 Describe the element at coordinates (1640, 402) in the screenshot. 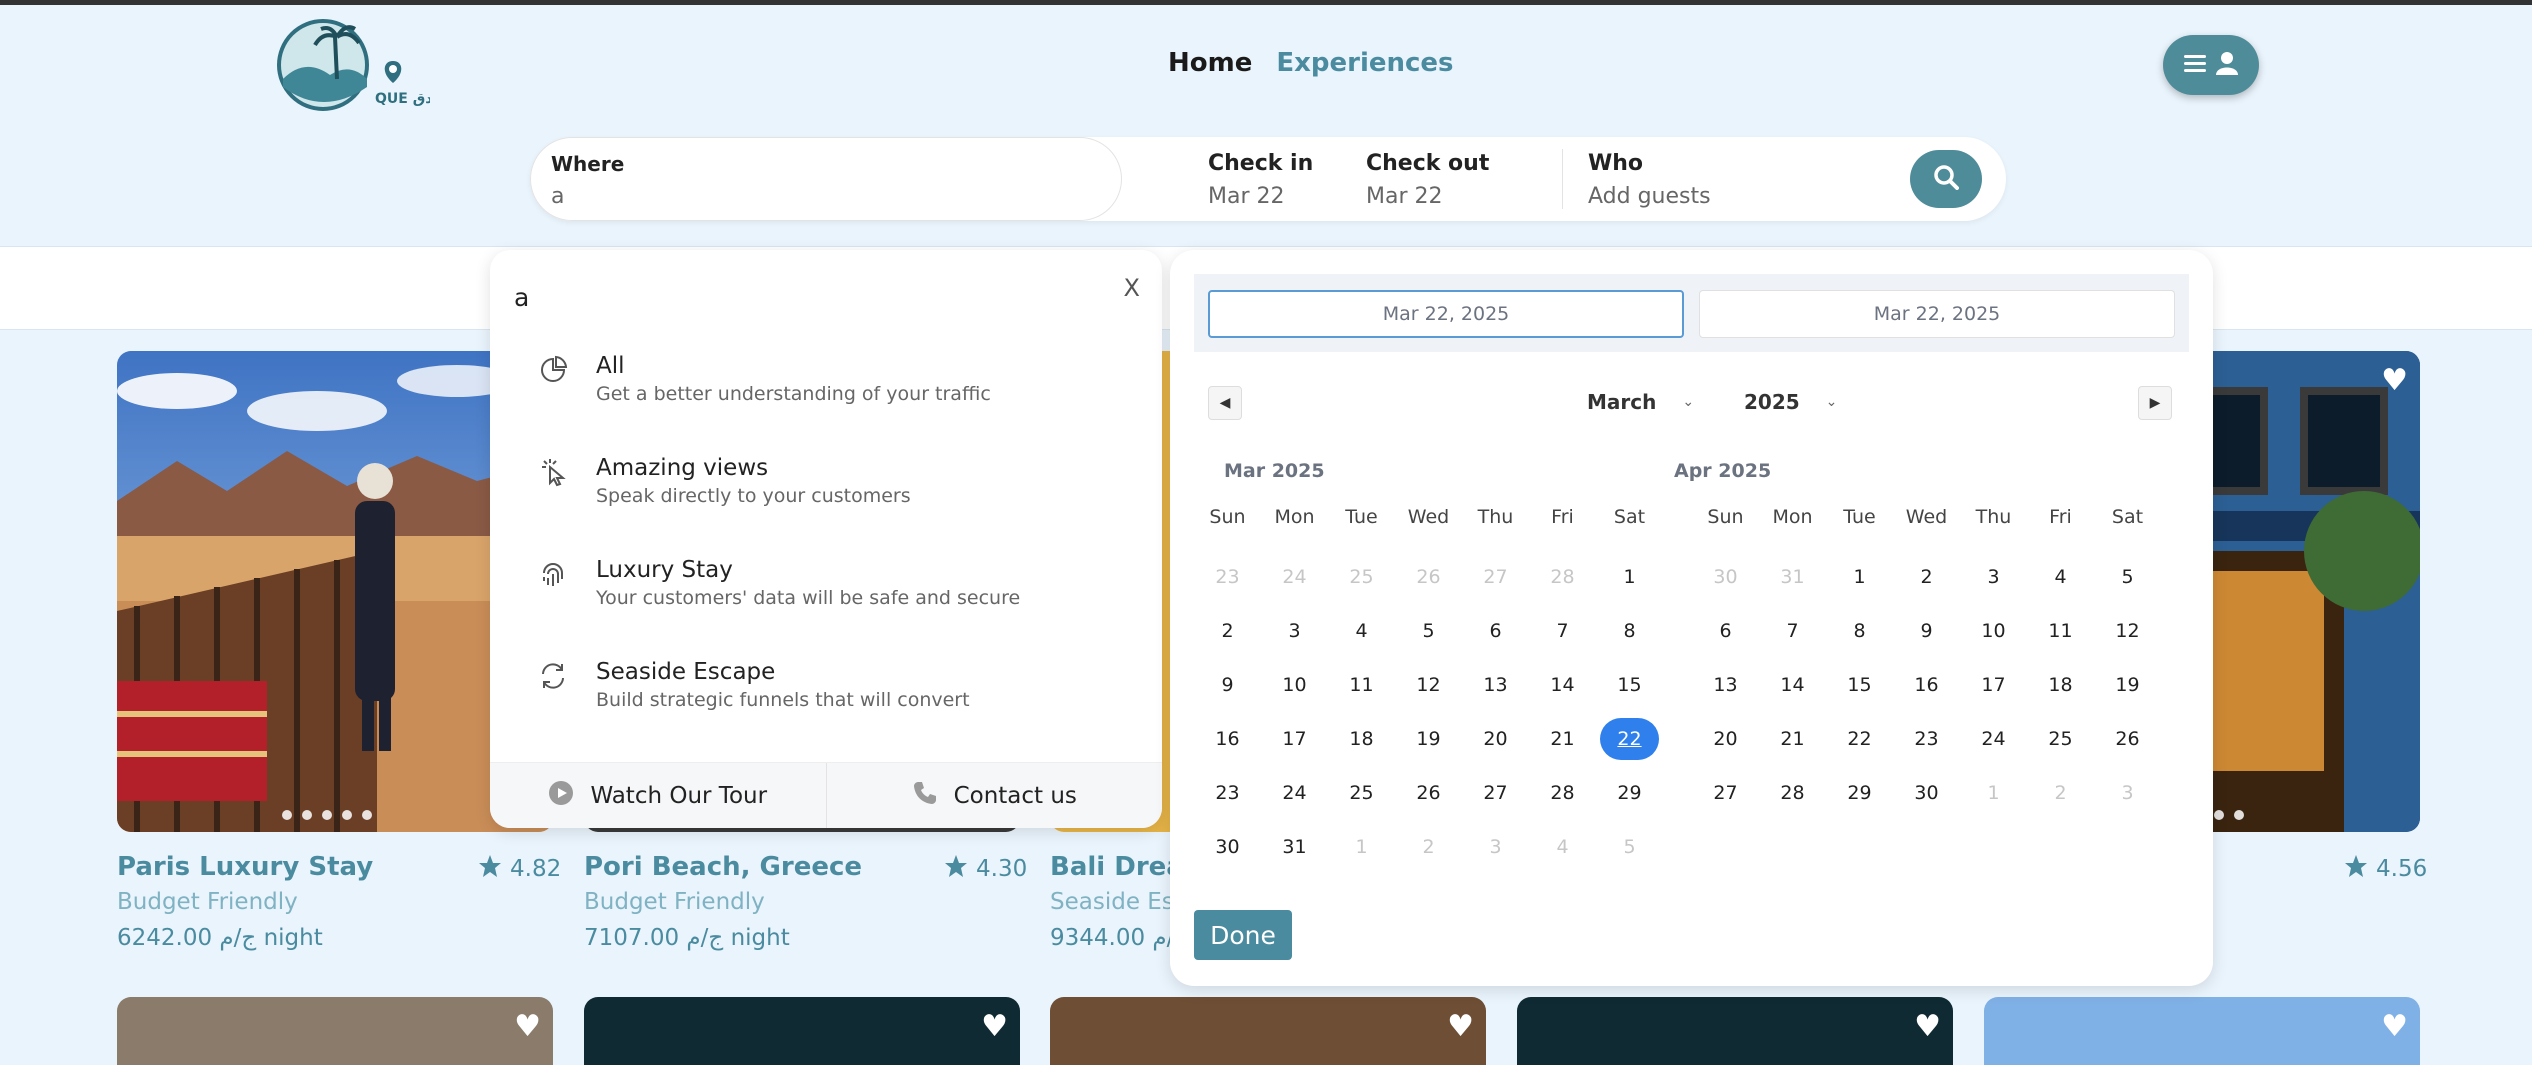

I see `month-select: March ⌄` at that location.